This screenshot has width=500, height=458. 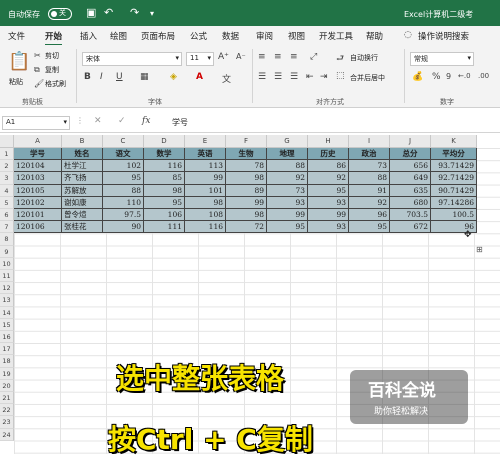 I want to click on table-header-cell: 政治, so click(x=369, y=154).